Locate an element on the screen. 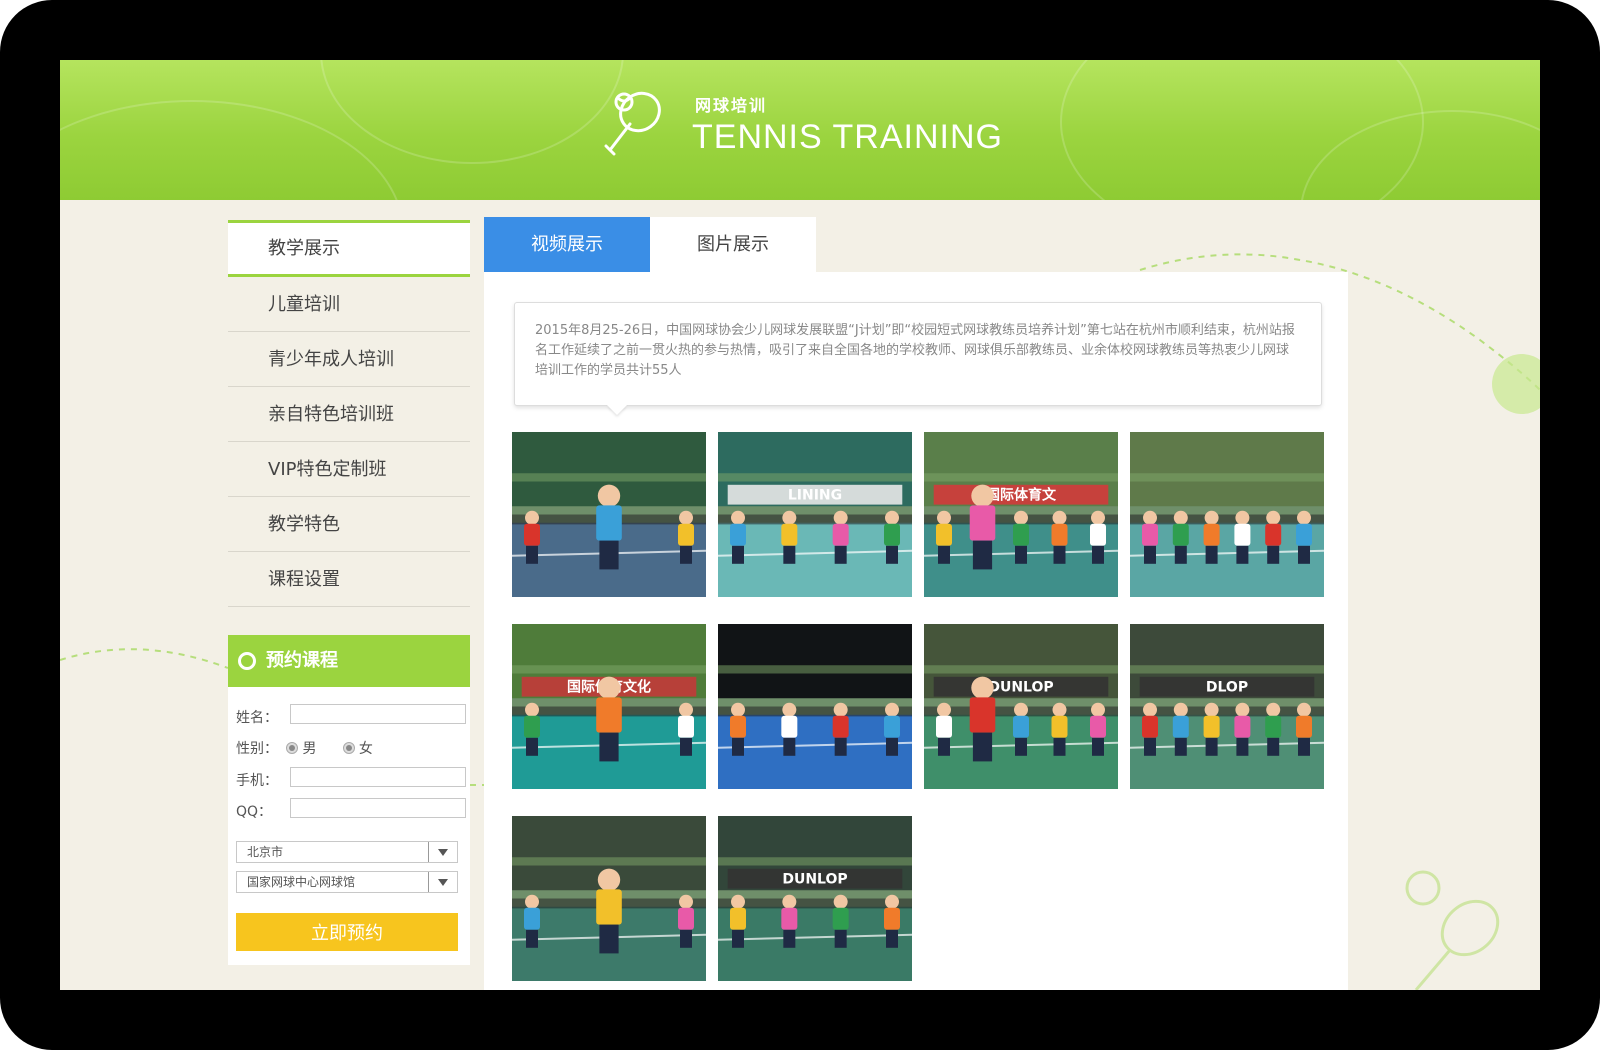 The height and width of the screenshot is (1050, 1600). gender-male-radio: 男 is located at coordinates (303, 749).